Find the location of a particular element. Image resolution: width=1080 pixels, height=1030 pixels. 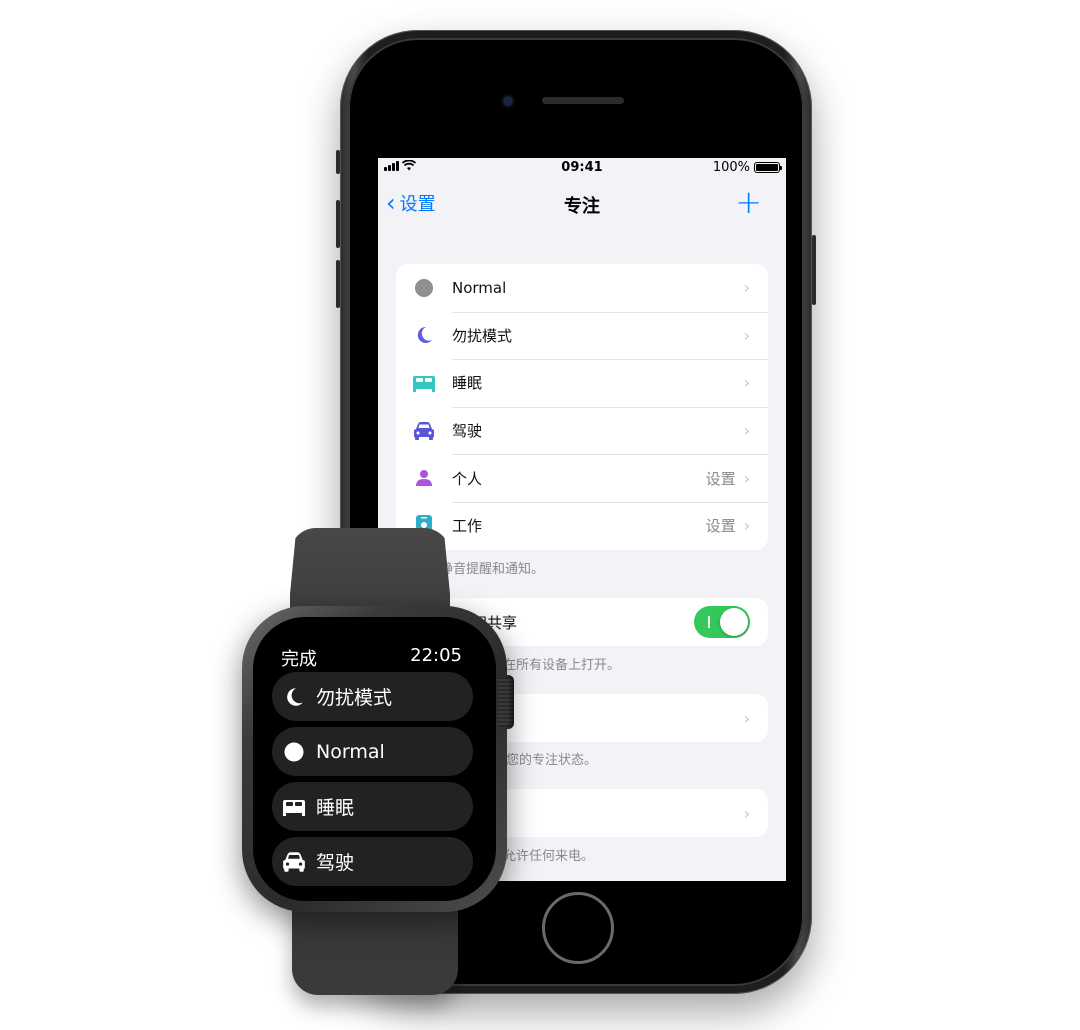

front-camera is located at coordinates (508, 101).